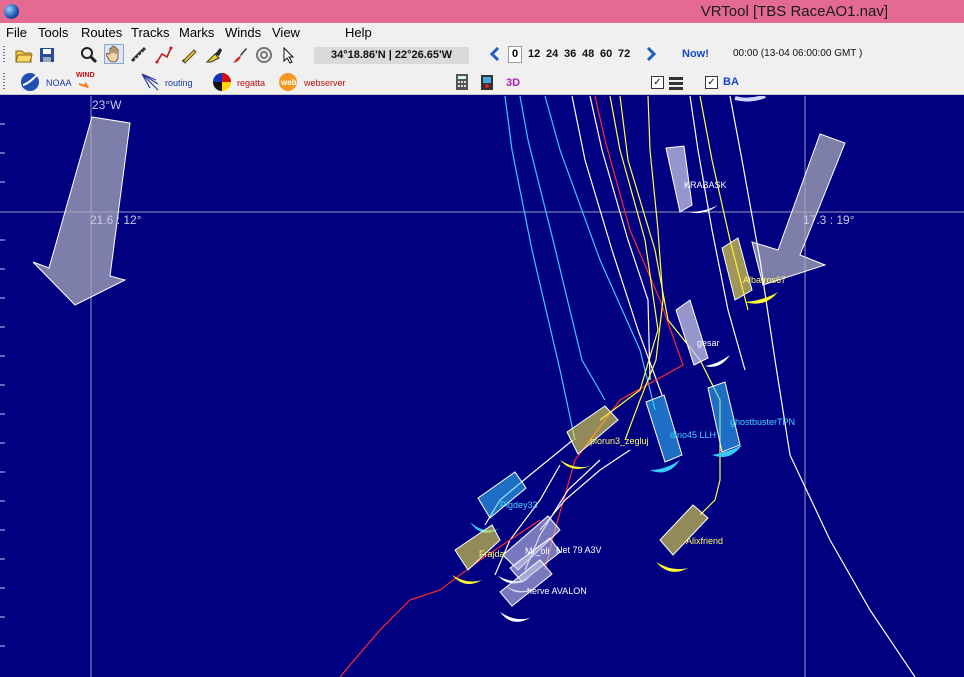 Image resolution: width=964 pixels, height=677 pixels. Describe the element at coordinates (534, 54) in the screenshot. I see `forecast-hour-12: 12` at that location.